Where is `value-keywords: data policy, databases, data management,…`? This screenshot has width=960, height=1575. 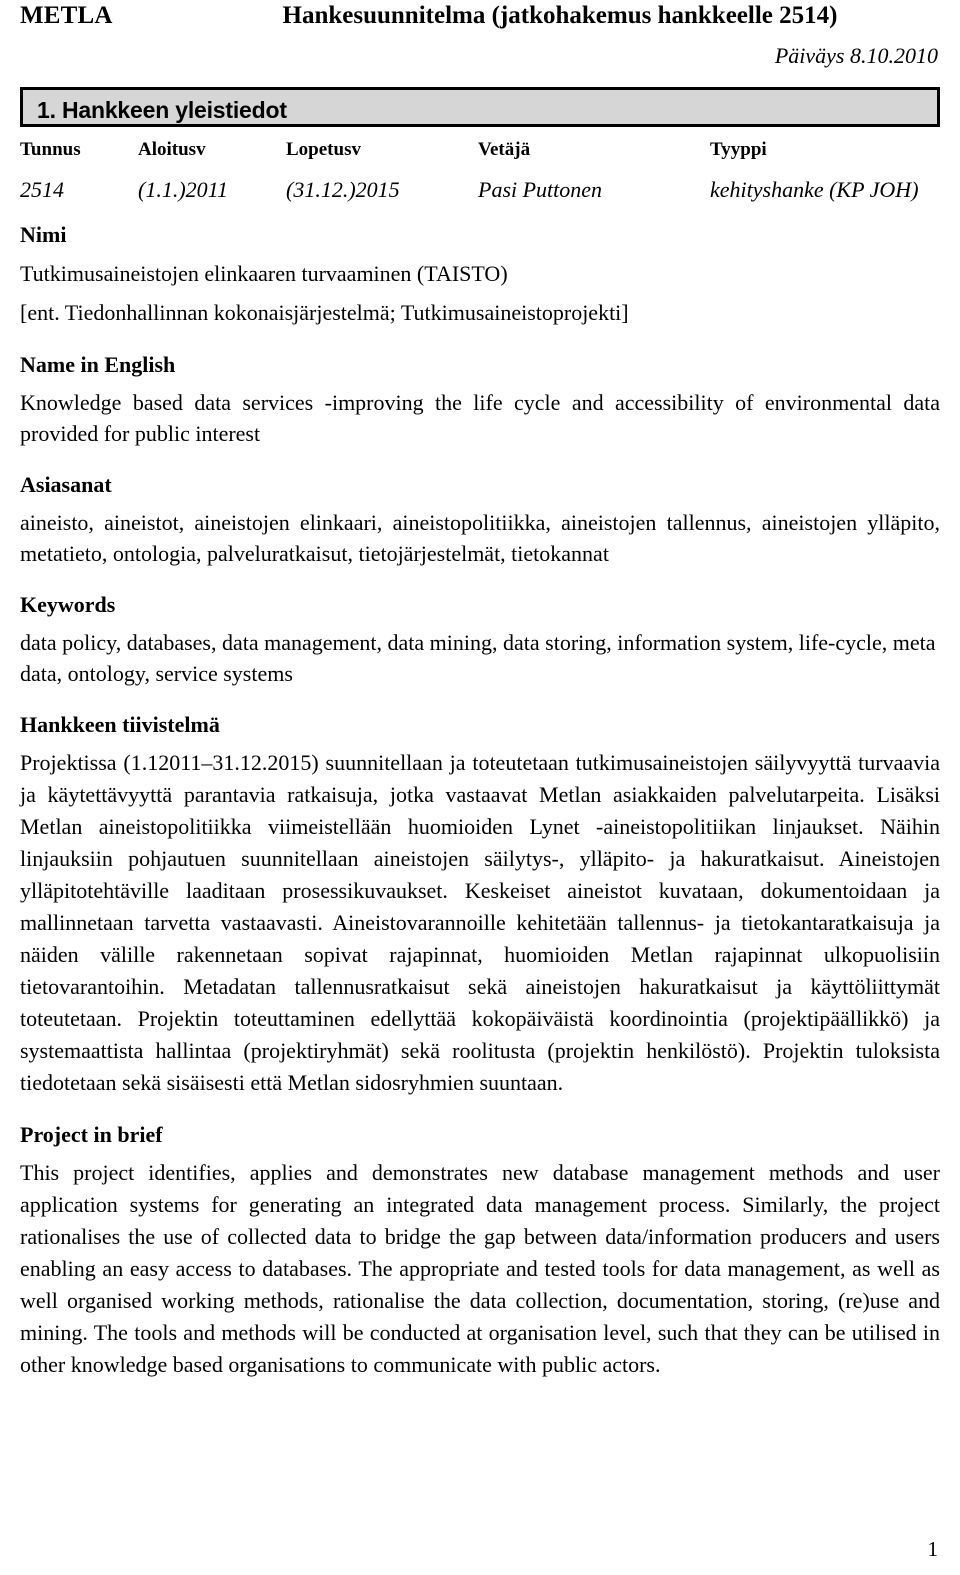
value-keywords: data policy, databases, data management,… is located at coordinates (478, 658).